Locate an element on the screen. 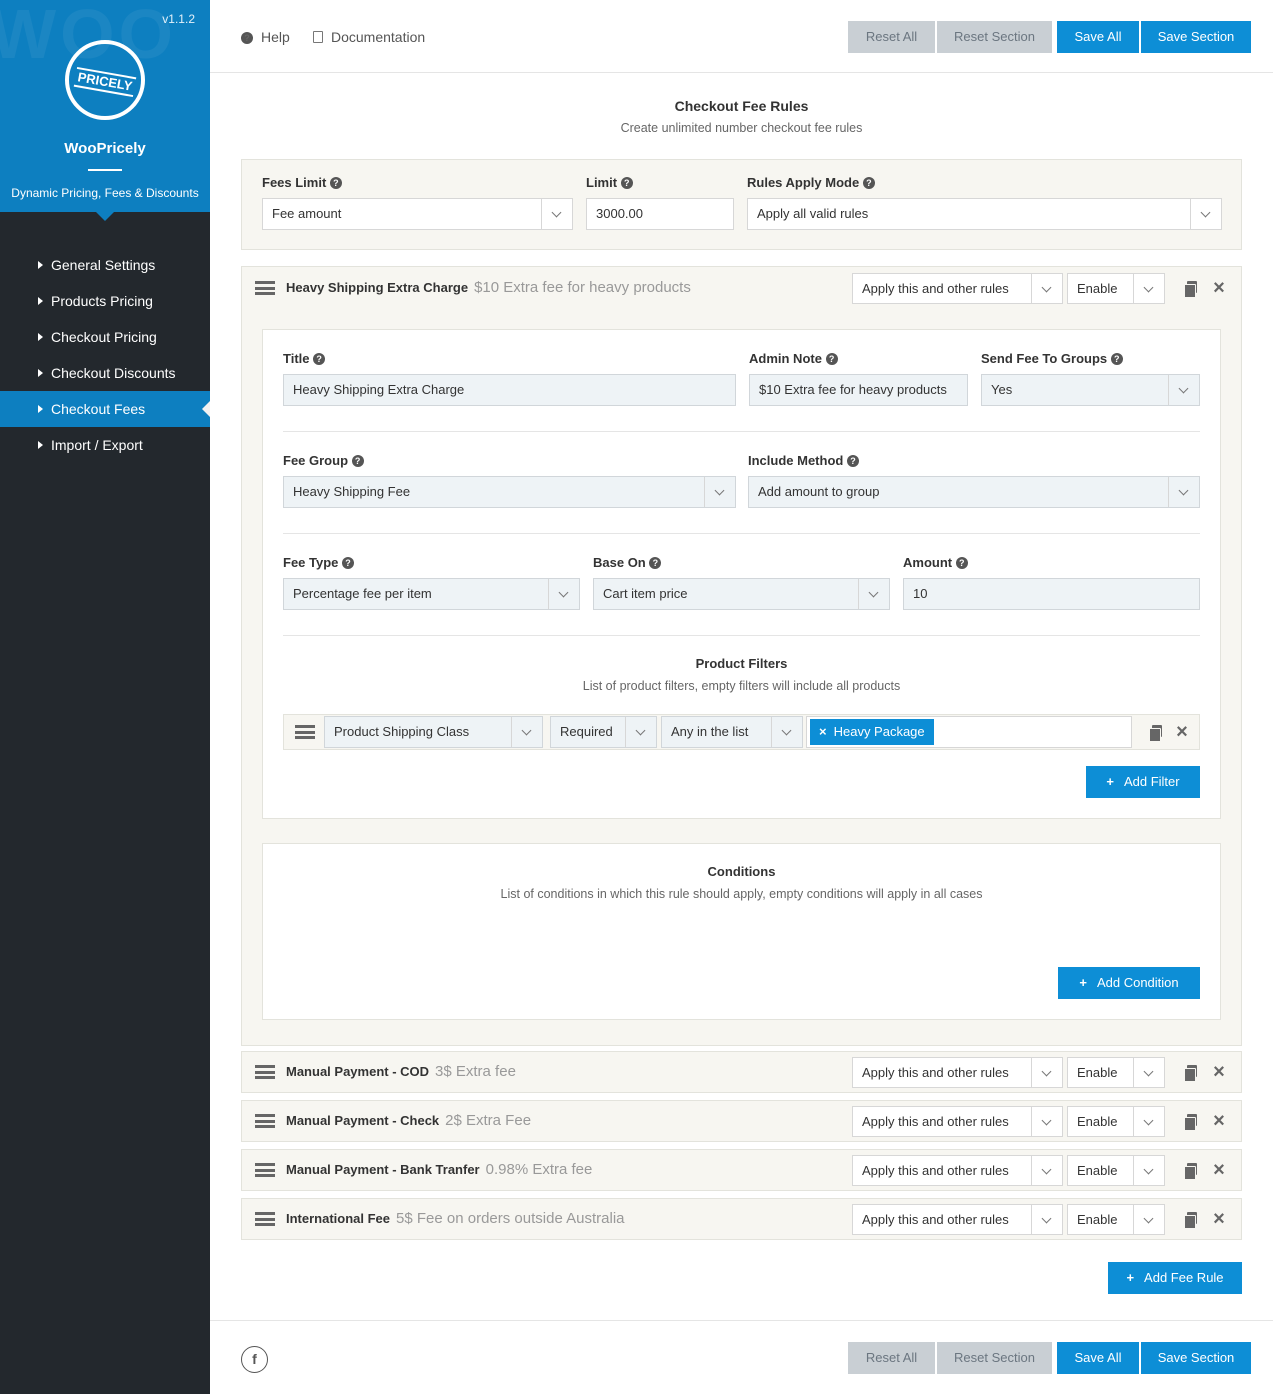  amount-input: 10 is located at coordinates (1051, 594).